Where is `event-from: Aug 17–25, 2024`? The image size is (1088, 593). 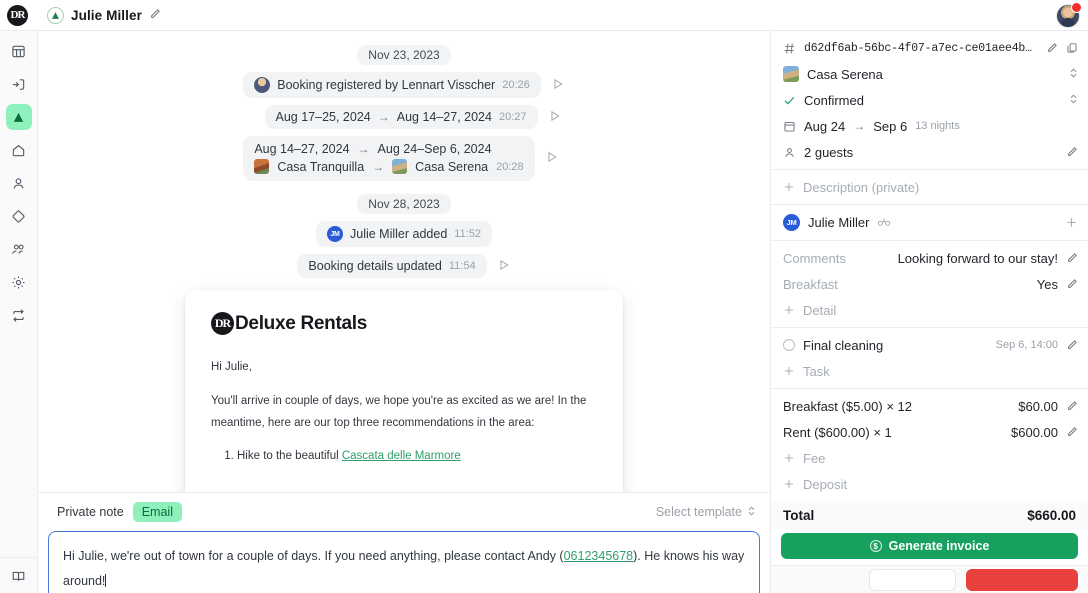 event-from: Aug 17–25, 2024 is located at coordinates (323, 117).